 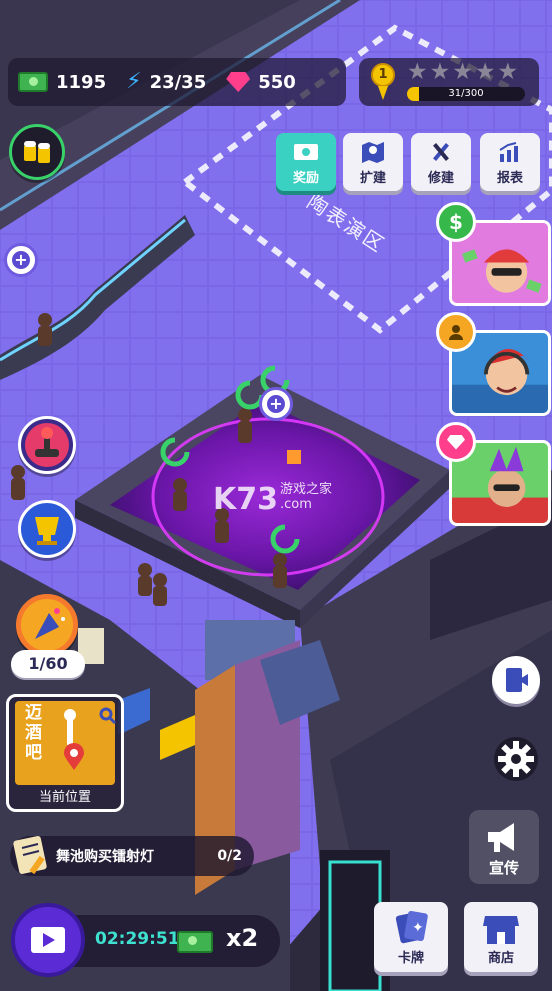 What do you see at coordinates (383, 93) in the screenshot?
I see `medal-ribbon` at bounding box center [383, 93].